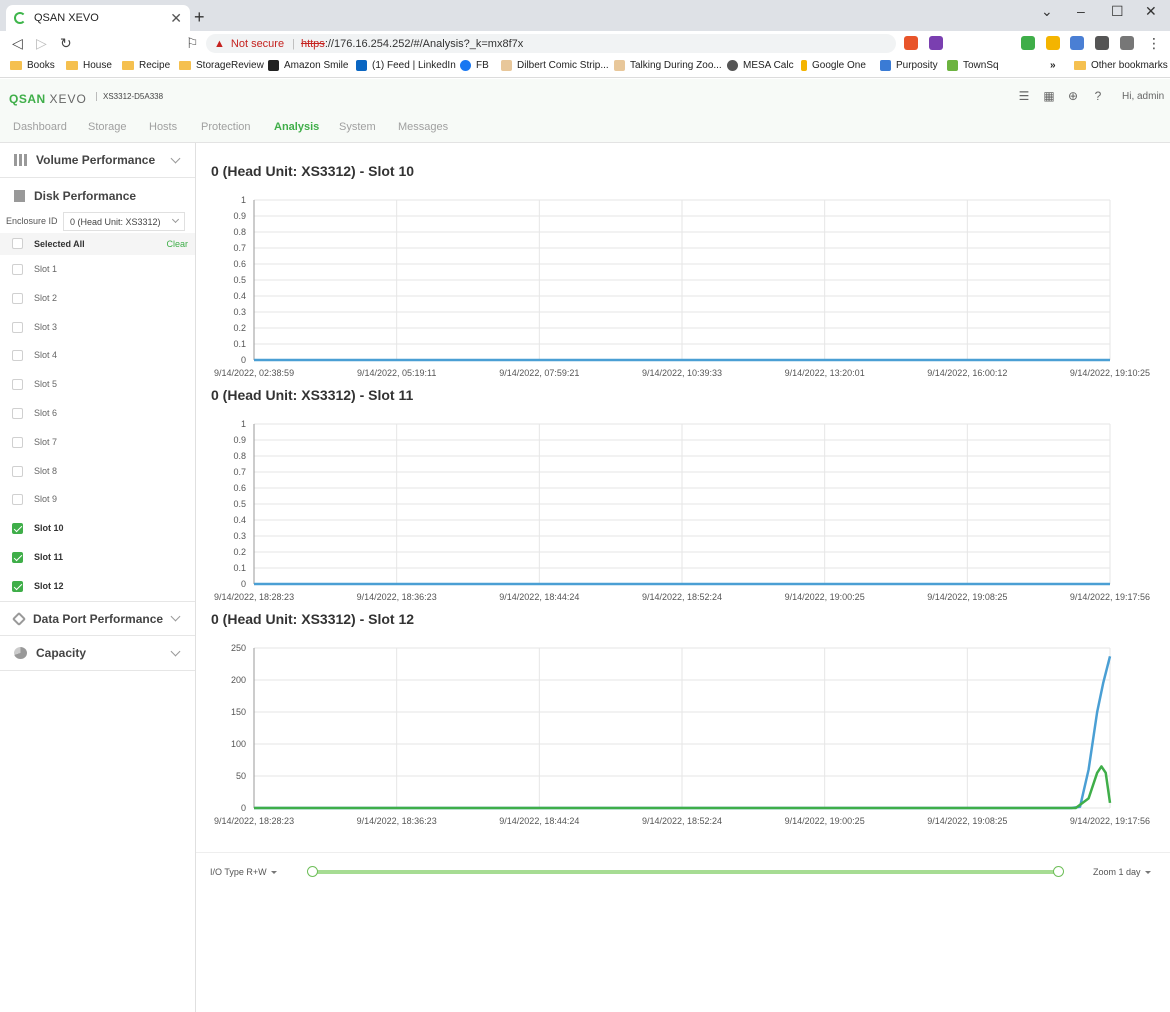 This screenshot has height=1012, width=1170. What do you see at coordinates (97, 160) in the screenshot?
I see `volume-performance-section: Volume Performance` at bounding box center [97, 160].